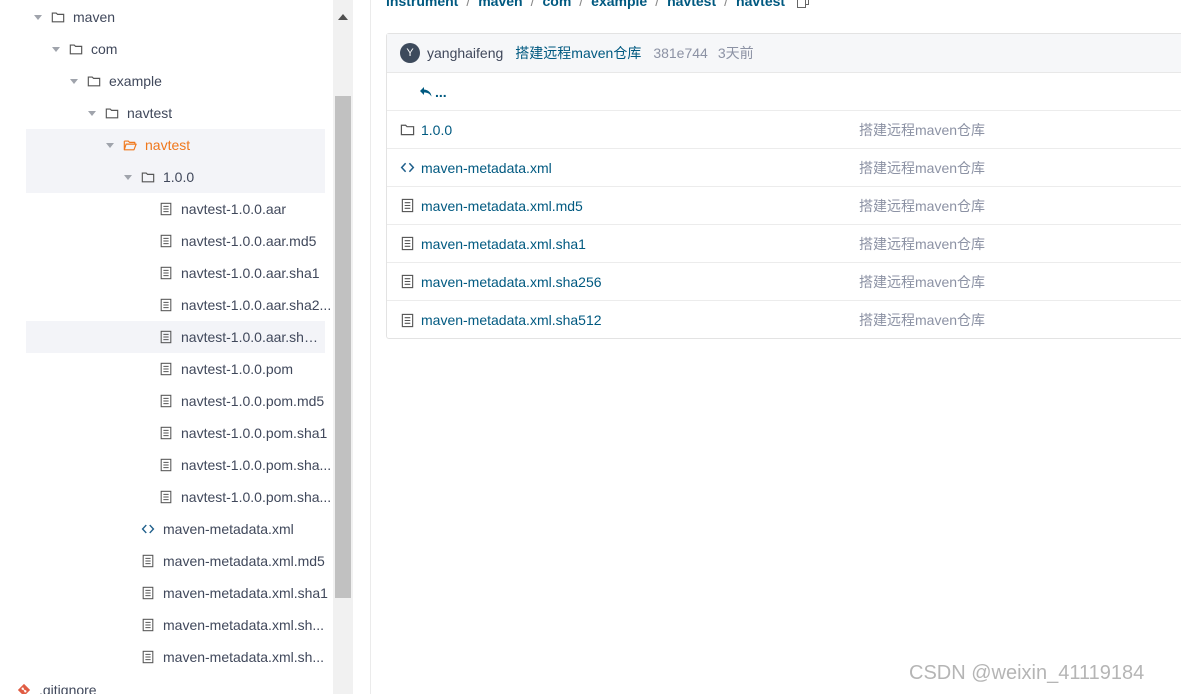 This screenshot has height=694, width=1181. I want to click on code-icon, so click(407, 167).